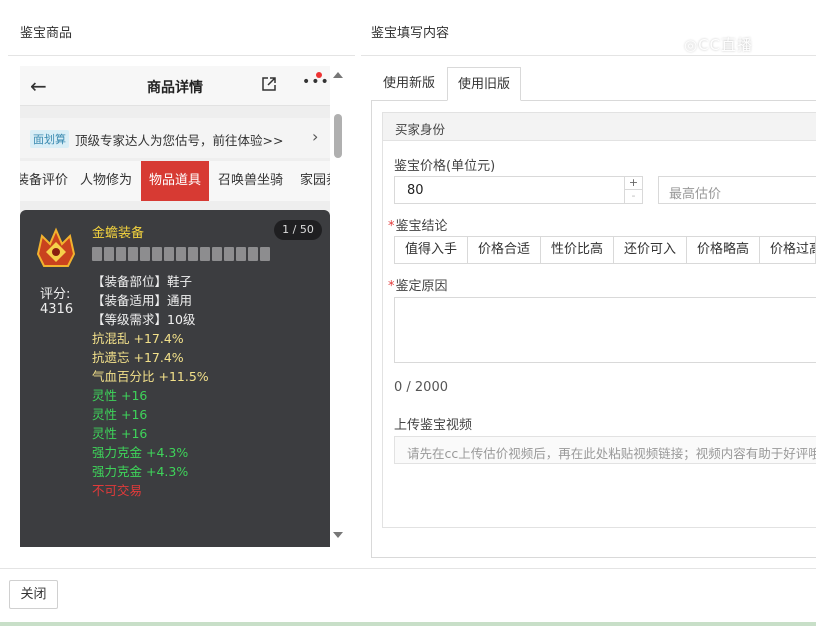  I want to click on buyer-identity-header: 买家身份, so click(599, 127).